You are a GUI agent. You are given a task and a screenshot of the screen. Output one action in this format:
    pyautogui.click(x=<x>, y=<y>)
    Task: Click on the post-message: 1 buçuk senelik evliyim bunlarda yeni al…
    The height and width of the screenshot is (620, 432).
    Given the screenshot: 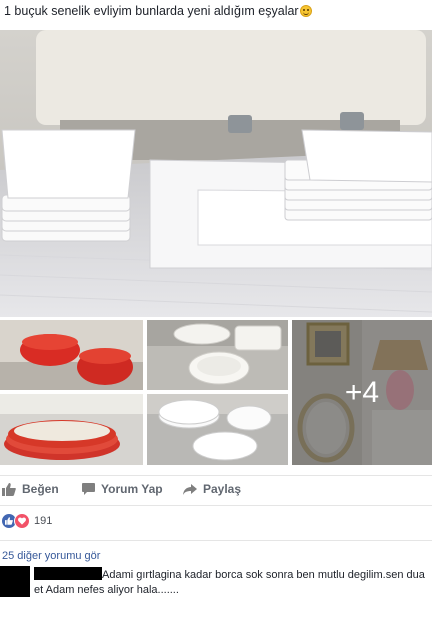 What is the action you would take?
    pyautogui.click(x=151, y=11)
    